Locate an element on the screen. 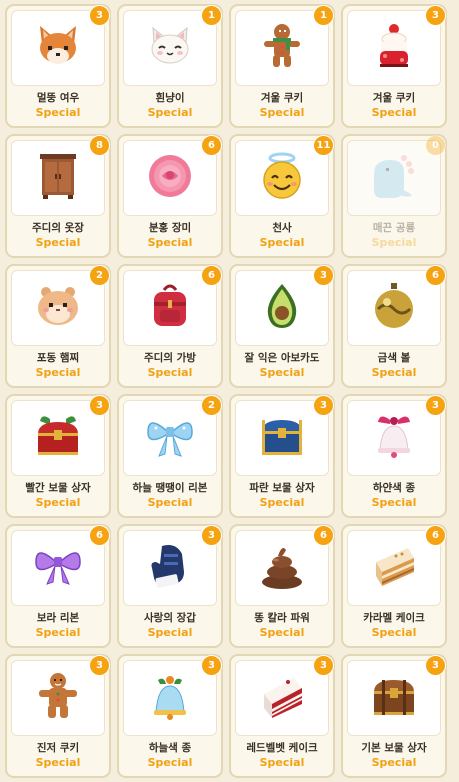  item-card: 3 빨간 보물 상자 Special is located at coordinates (58, 456).